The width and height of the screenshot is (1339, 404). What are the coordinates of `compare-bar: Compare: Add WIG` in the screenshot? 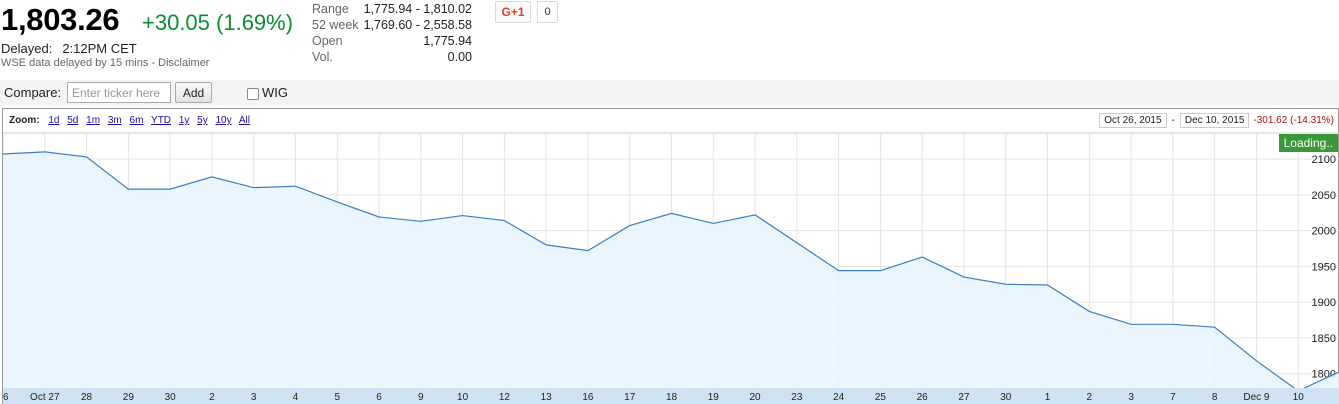 It's located at (669, 93).